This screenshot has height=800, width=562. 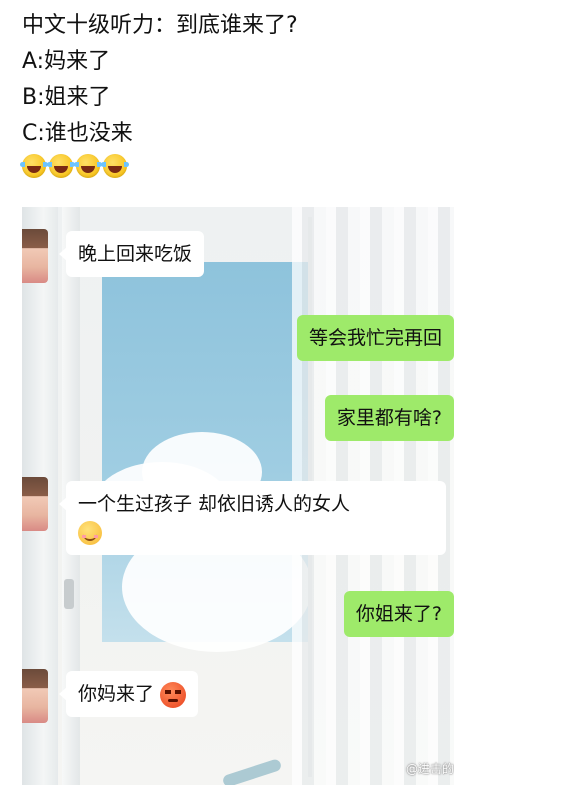 What do you see at coordinates (90, 532) in the screenshot?
I see `smile-blush-icon` at bounding box center [90, 532].